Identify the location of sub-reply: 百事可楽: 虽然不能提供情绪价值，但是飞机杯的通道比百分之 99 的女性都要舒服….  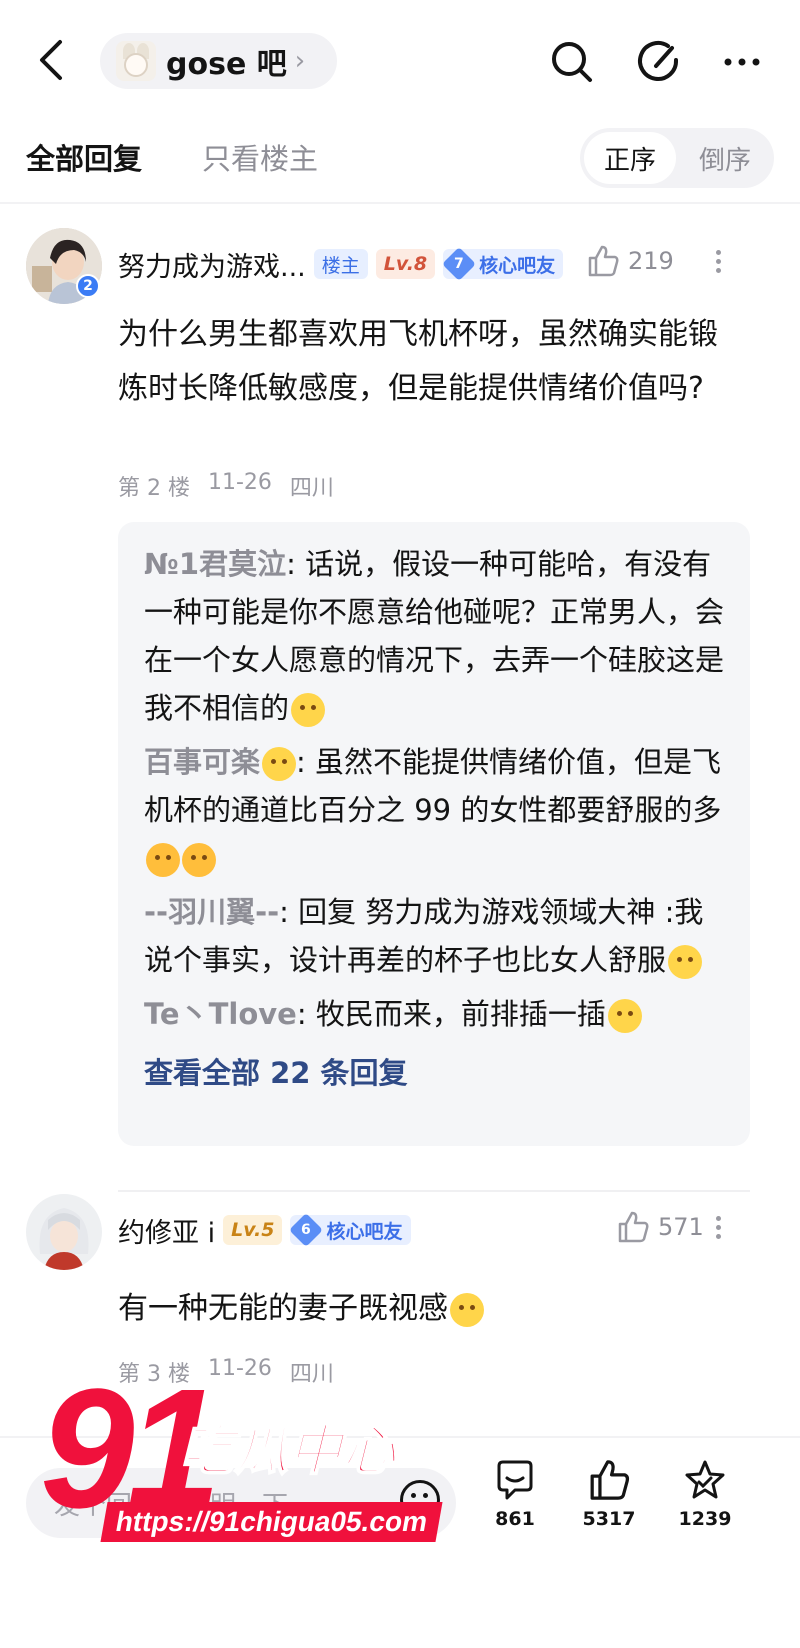
(434, 810).